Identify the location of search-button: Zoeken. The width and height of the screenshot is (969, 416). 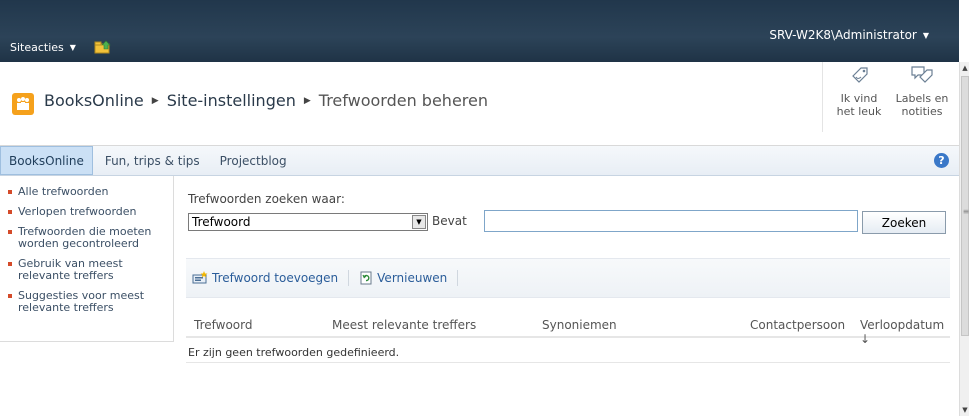
(904, 222).